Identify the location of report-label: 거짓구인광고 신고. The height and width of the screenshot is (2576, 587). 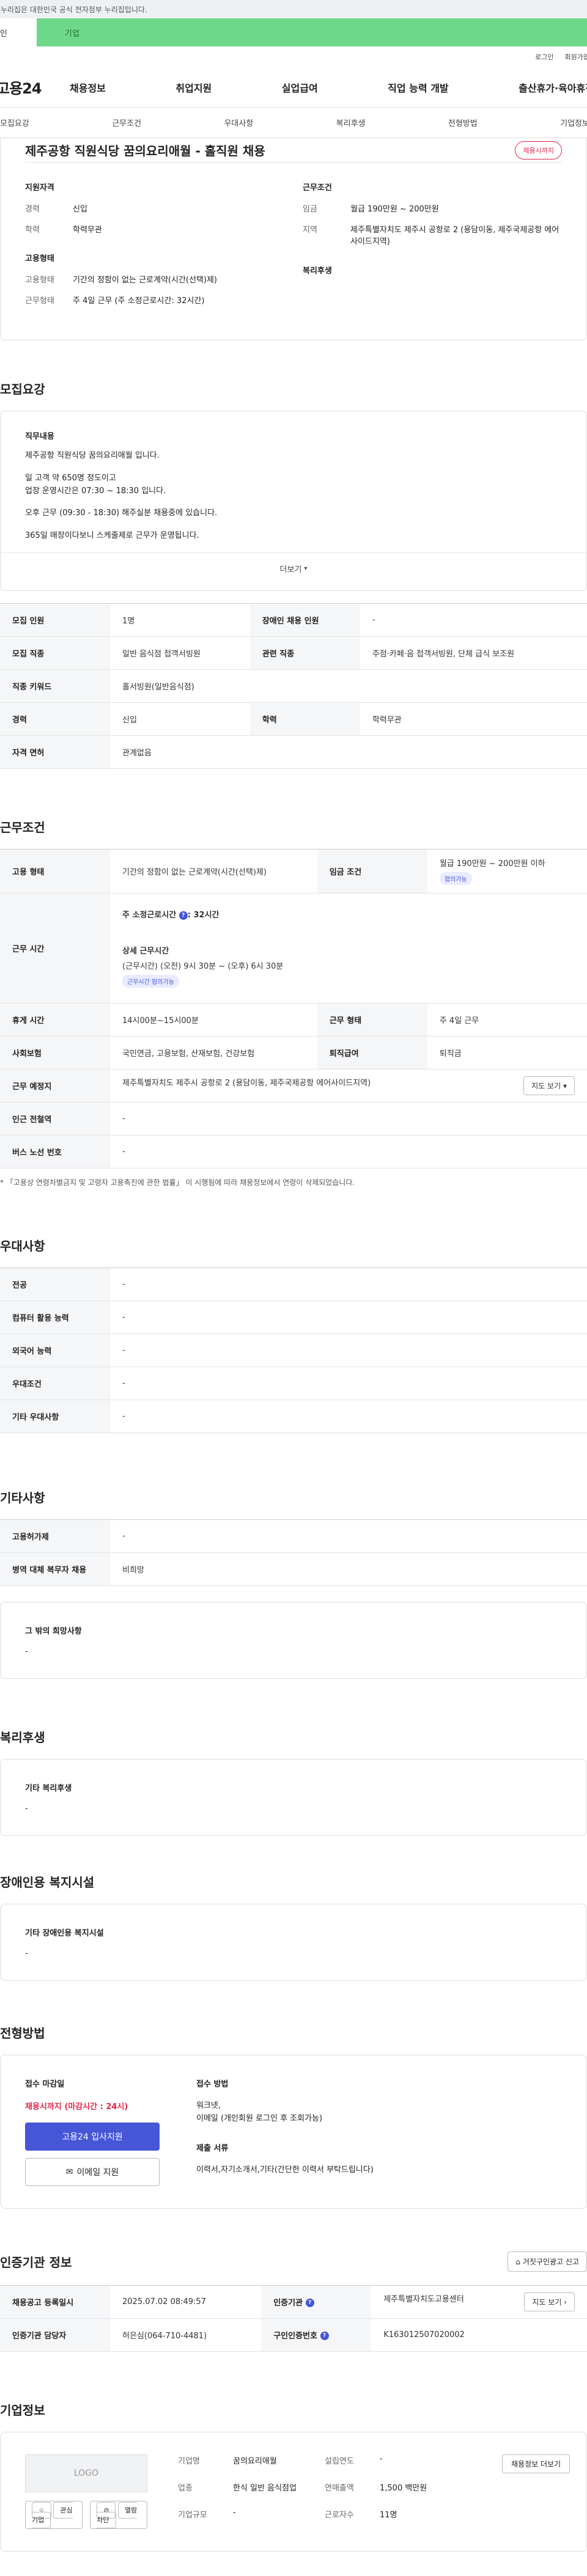
(550, 2261).